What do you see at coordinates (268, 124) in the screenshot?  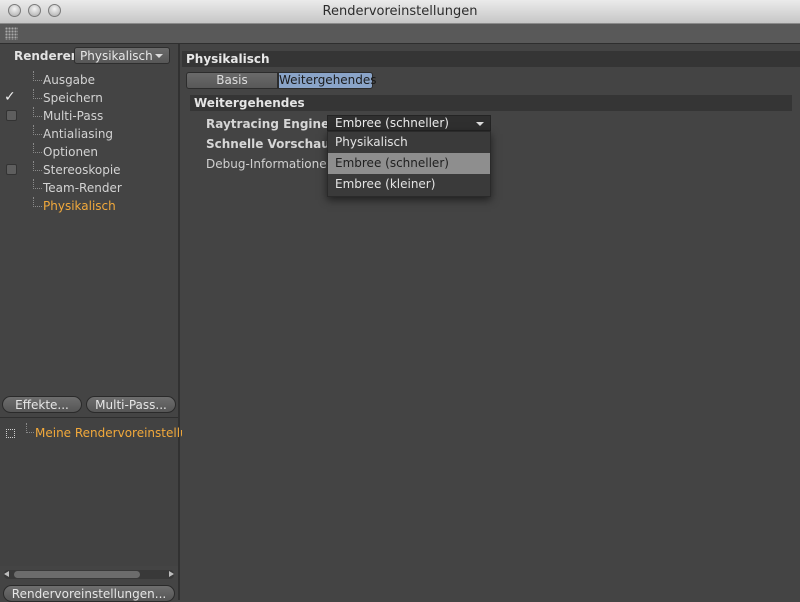 I see `raytracing-engine-label: Raytracing Engine` at bounding box center [268, 124].